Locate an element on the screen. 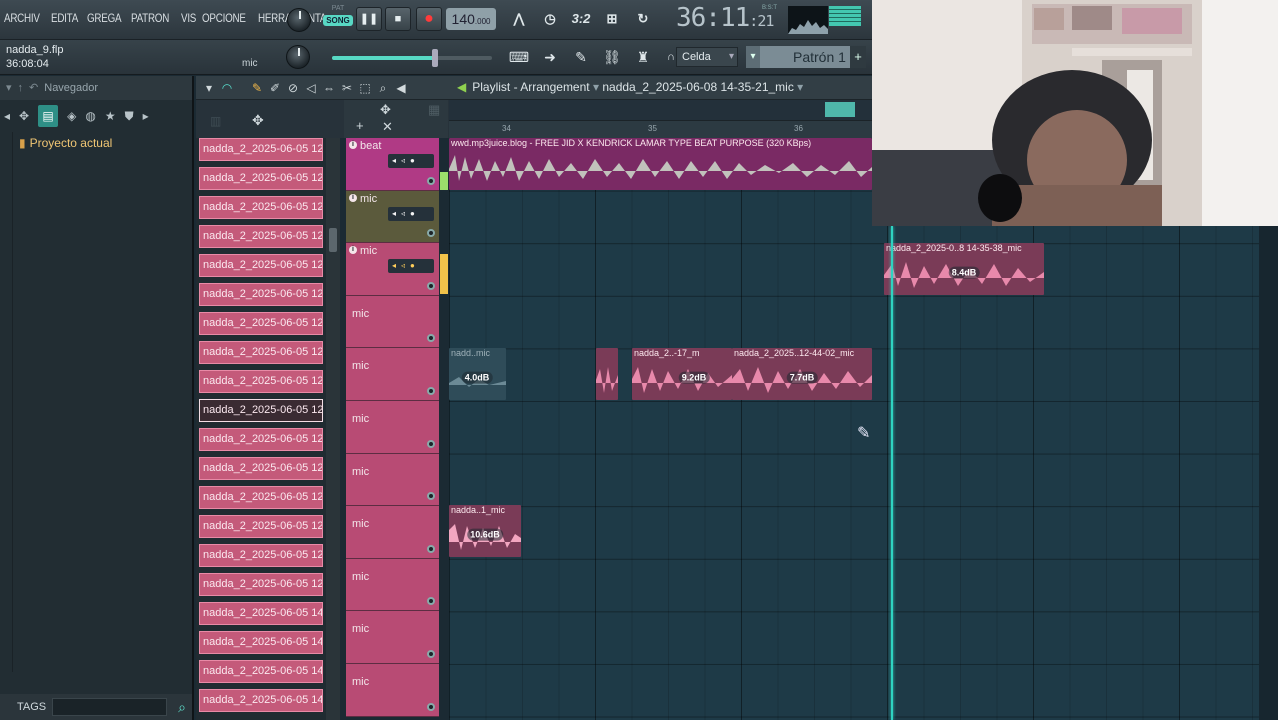 This screenshot has width=1278, height=720. tag-search-input is located at coordinates (109, 707).